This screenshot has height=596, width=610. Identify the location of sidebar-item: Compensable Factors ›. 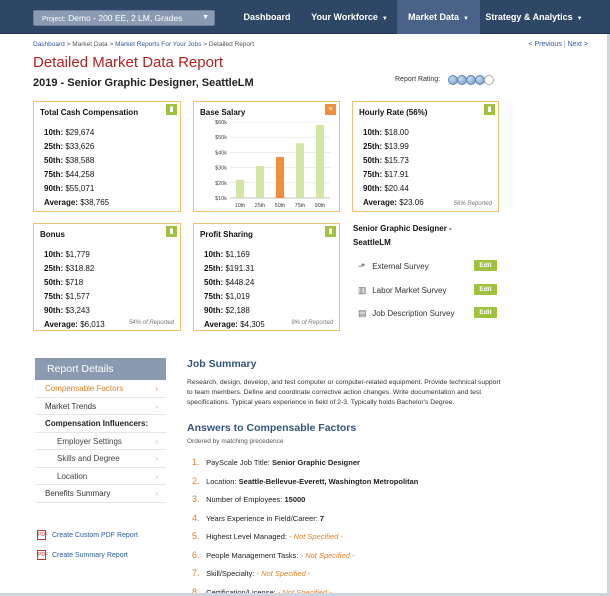
(100, 389).